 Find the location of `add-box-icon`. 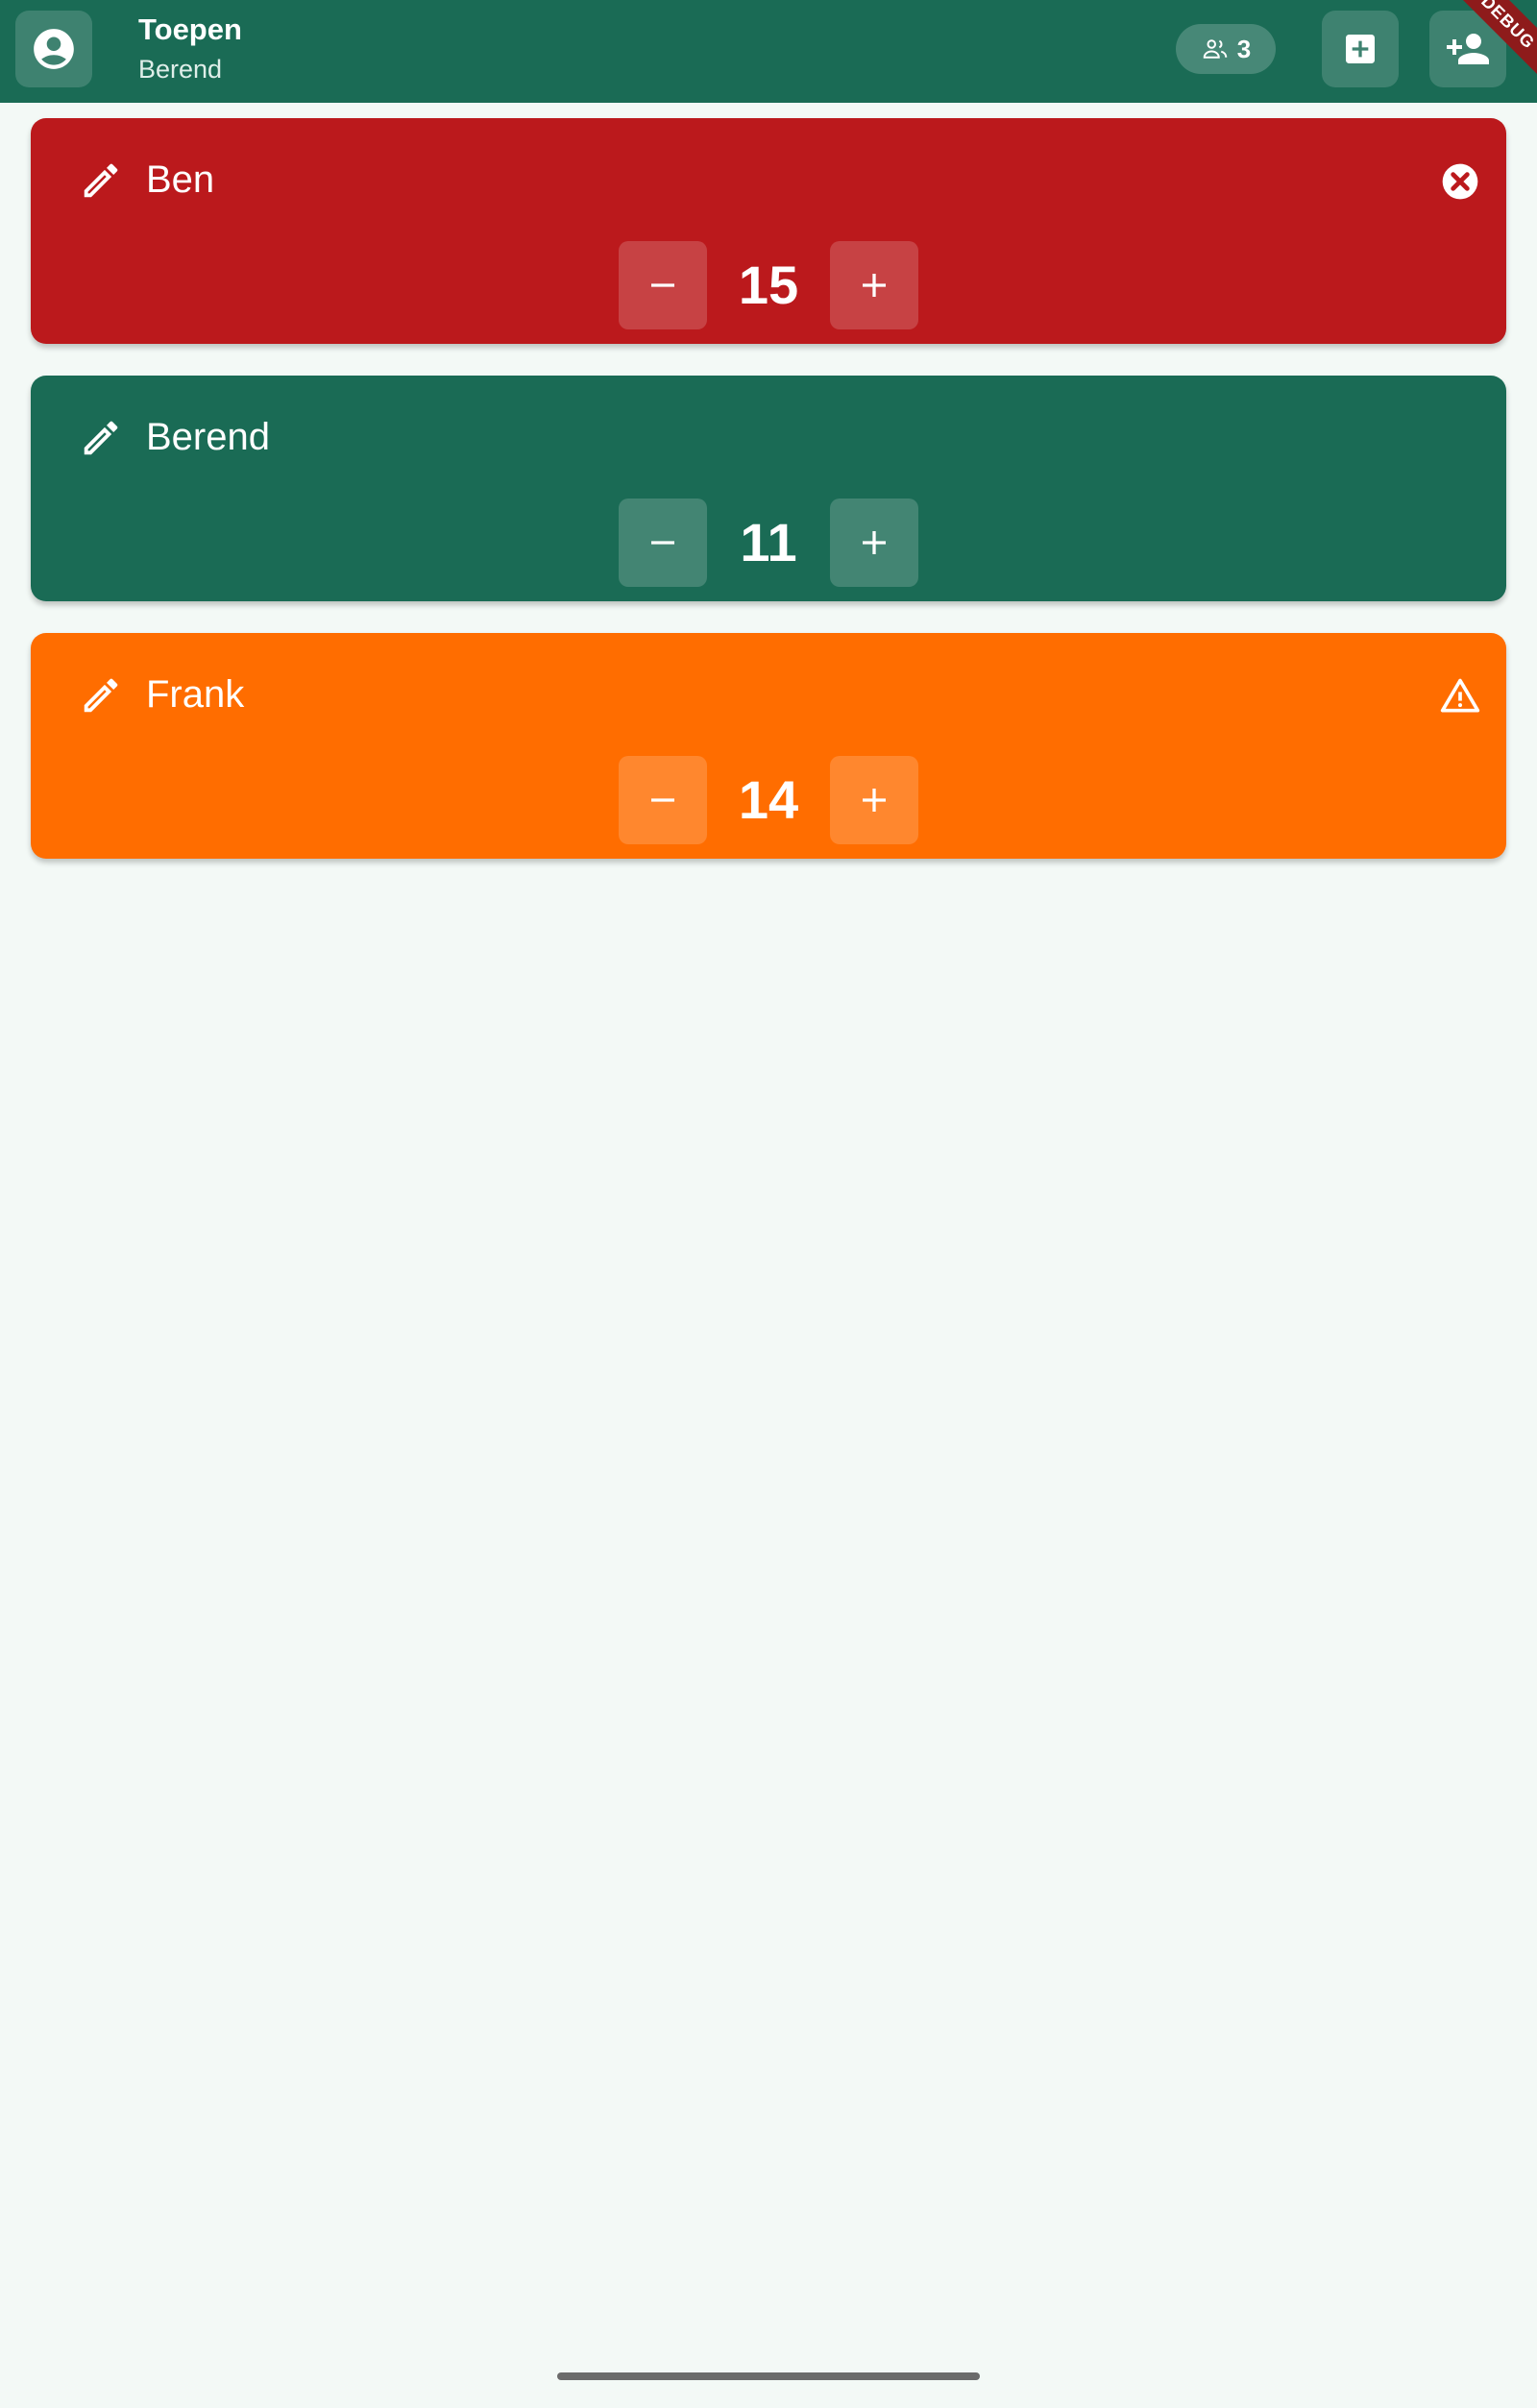

add-box-icon is located at coordinates (1360, 49).